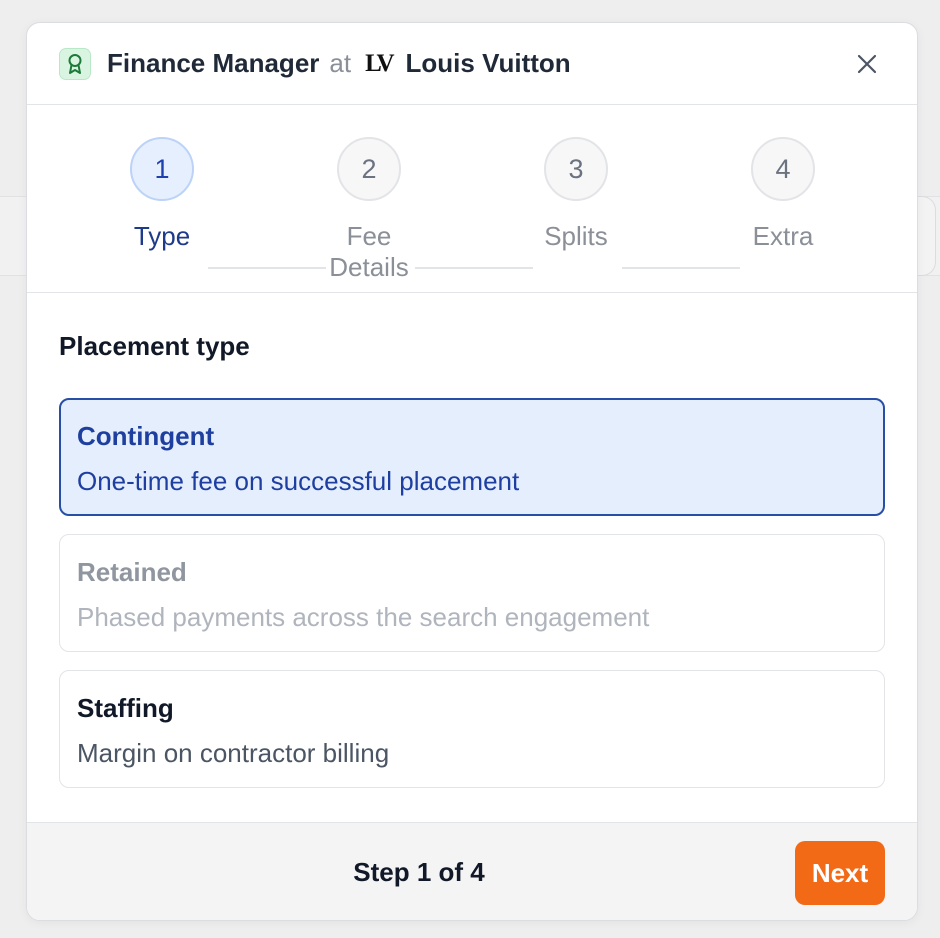 This screenshot has height=938, width=940. I want to click on step-label: Type, so click(162, 236).